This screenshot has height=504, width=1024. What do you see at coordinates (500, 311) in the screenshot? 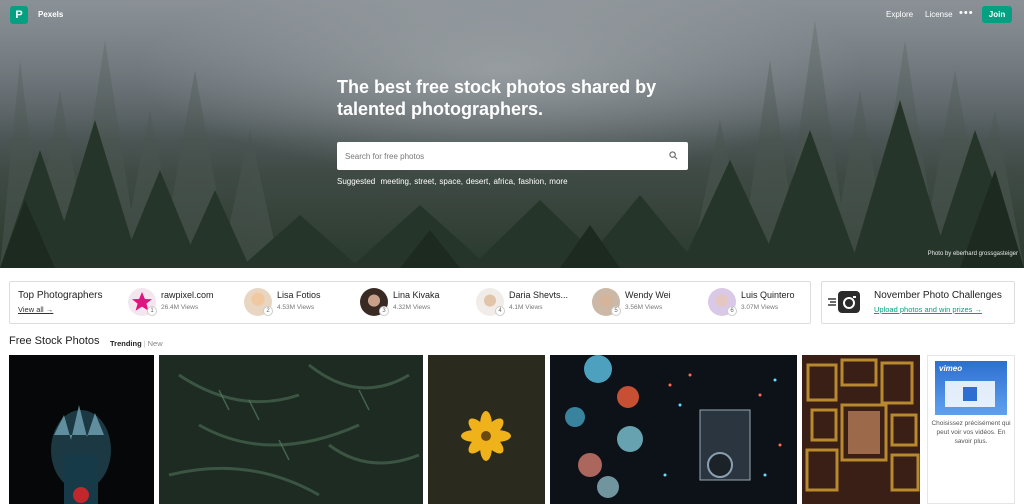
I see `rank-badge: 4` at bounding box center [500, 311].